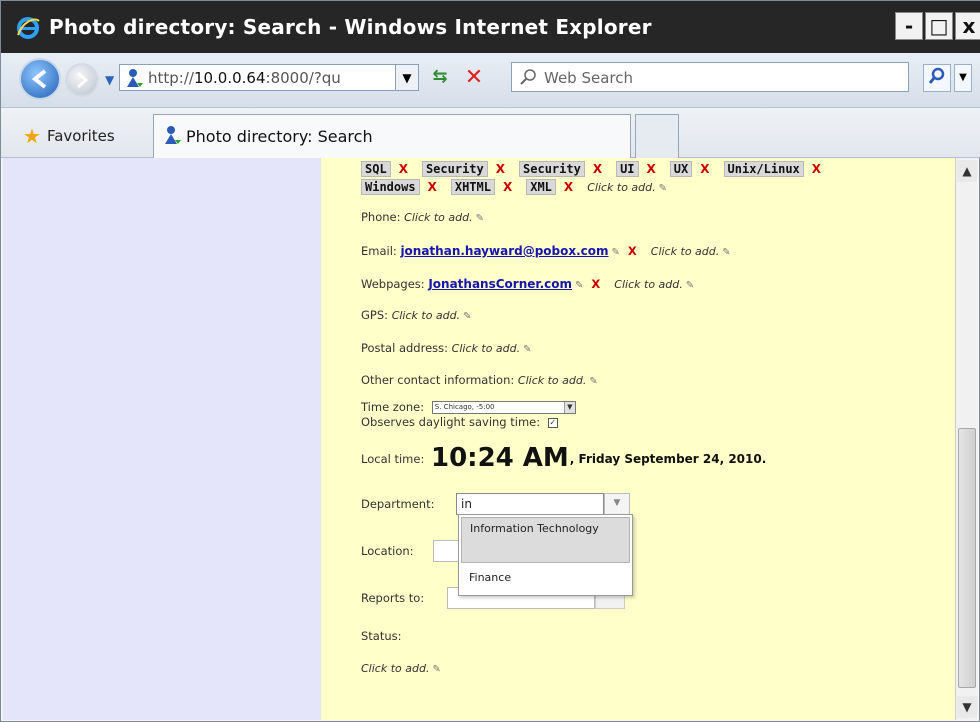  What do you see at coordinates (545, 577) in the screenshot?
I see `autocomplete-option-finance: Finance` at bounding box center [545, 577].